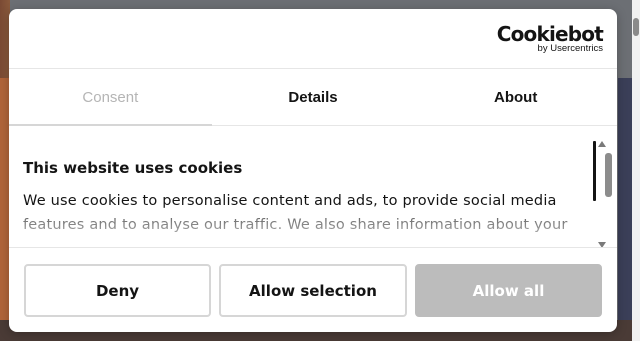 The width and height of the screenshot is (640, 341). What do you see at coordinates (110, 98) in the screenshot?
I see `tab-consent: Consent` at bounding box center [110, 98].